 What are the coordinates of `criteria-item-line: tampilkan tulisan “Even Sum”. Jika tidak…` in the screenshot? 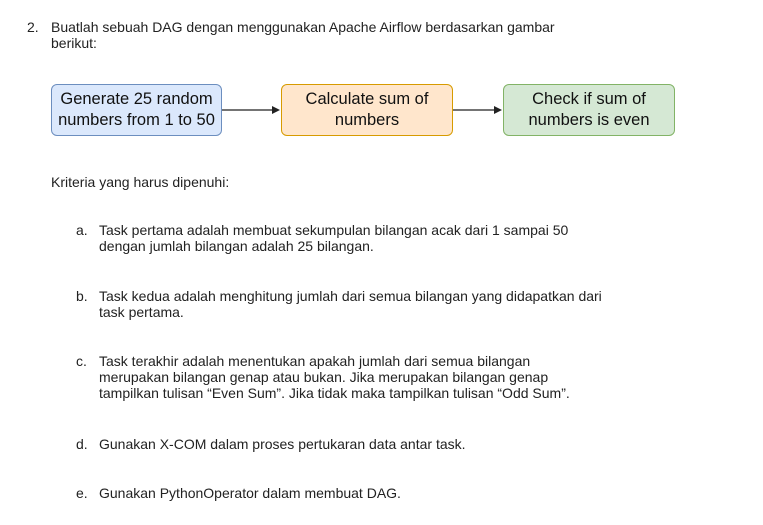 It's located at (334, 393).